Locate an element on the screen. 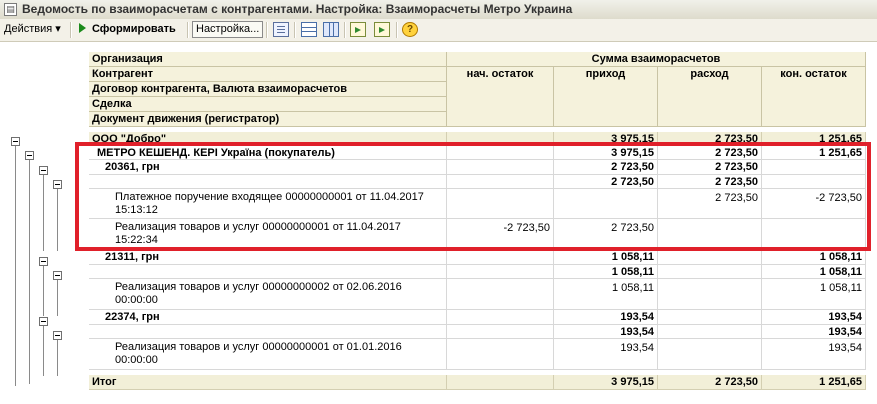  cell-in is located at coordinates (606, 204).